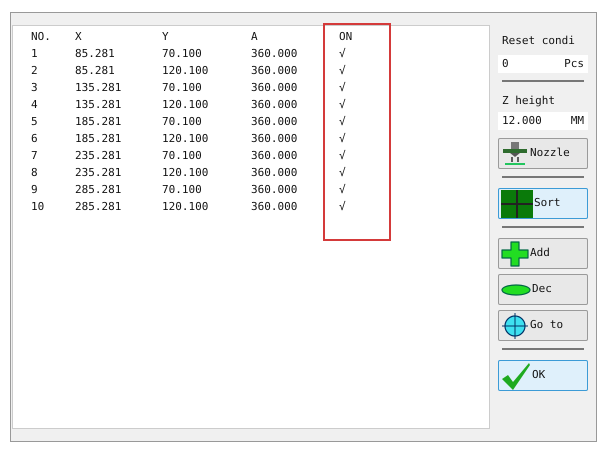  What do you see at coordinates (35, 105) in the screenshot?
I see `table-cell-text: 4` at bounding box center [35, 105].